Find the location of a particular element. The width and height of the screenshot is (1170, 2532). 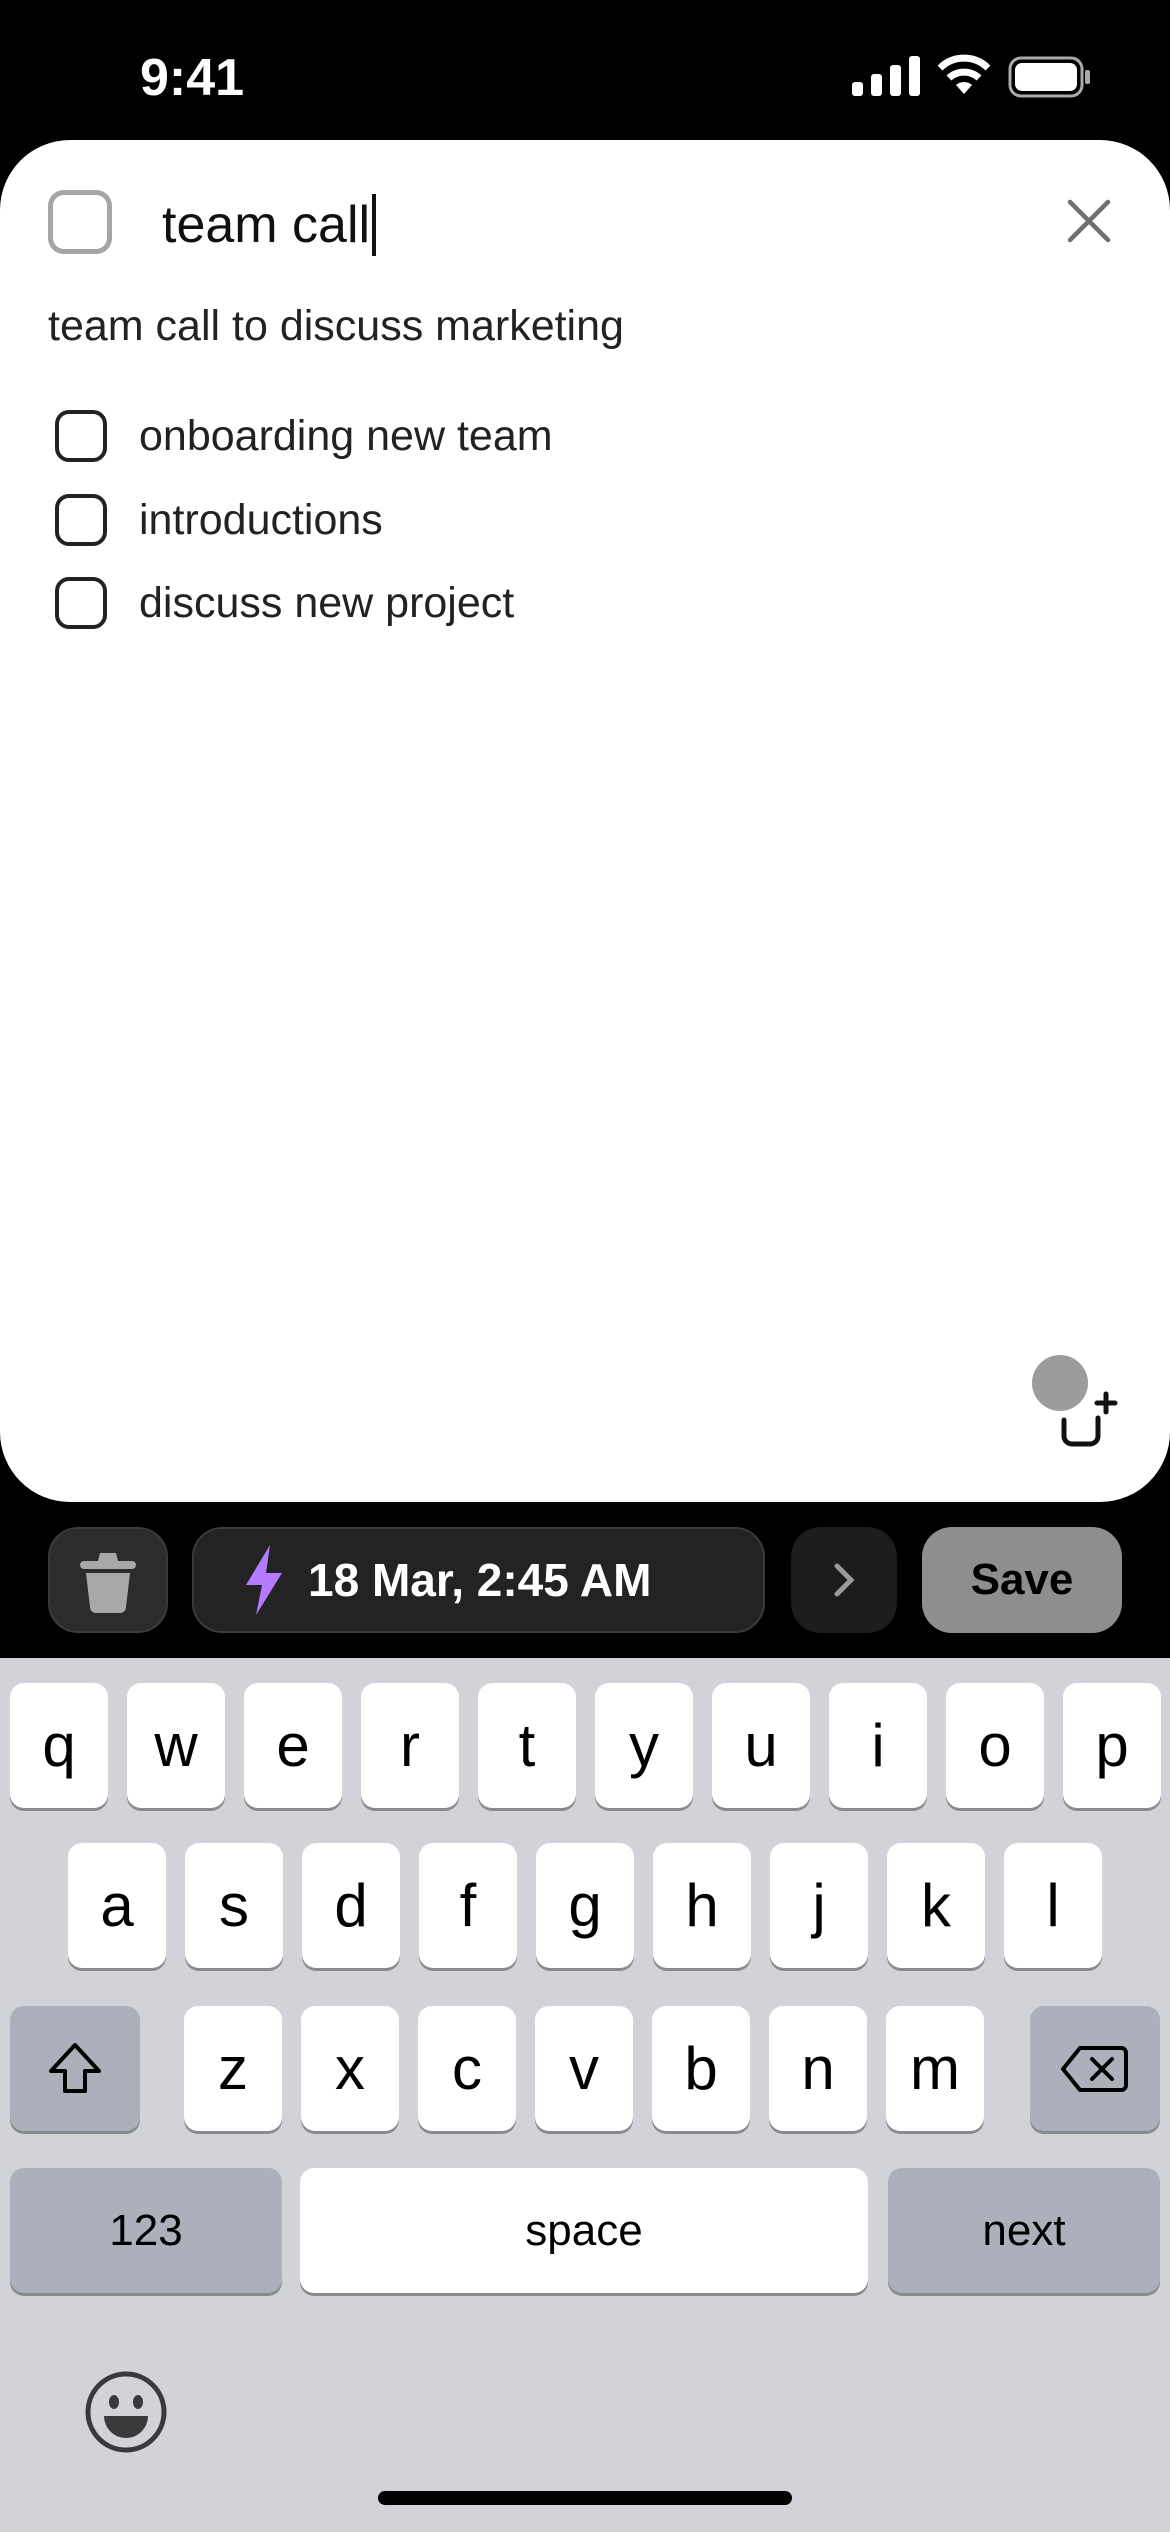

key-g: g is located at coordinates (585, 1905).